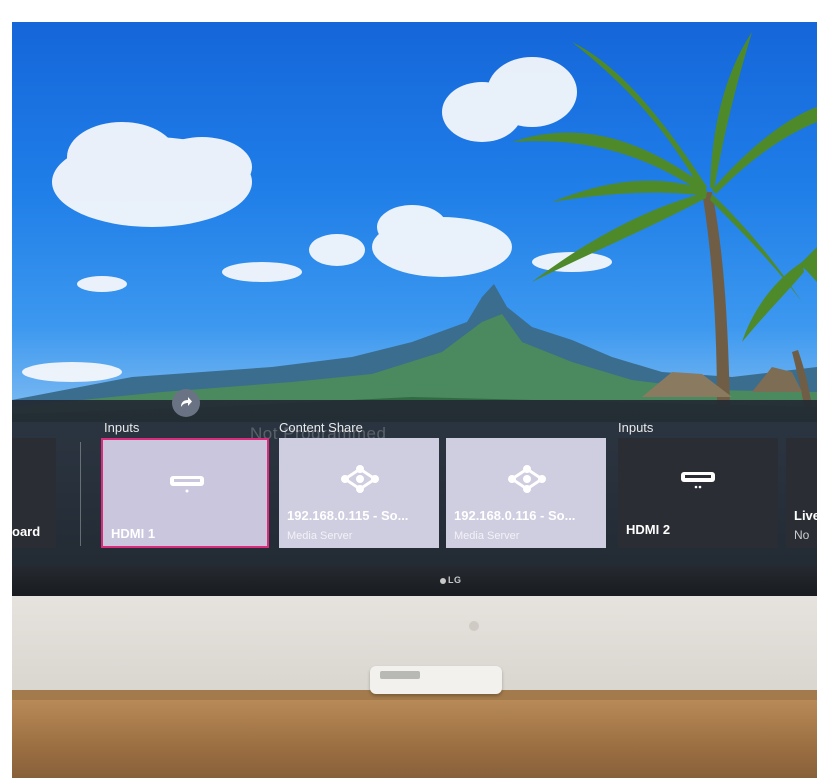 The height and width of the screenshot is (778, 817). I want to click on share-badge, so click(186, 403).